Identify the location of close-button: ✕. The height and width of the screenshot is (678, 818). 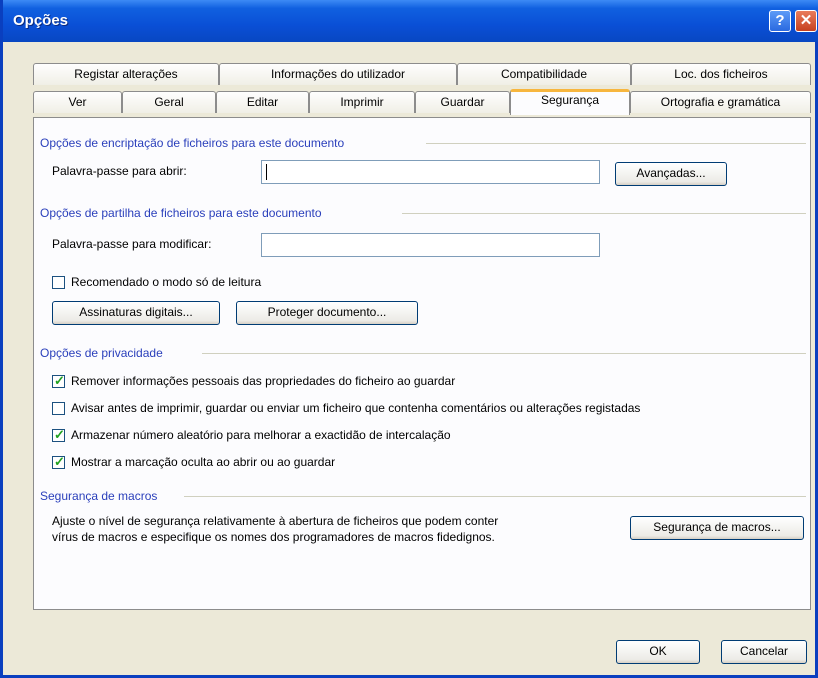
(806, 21).